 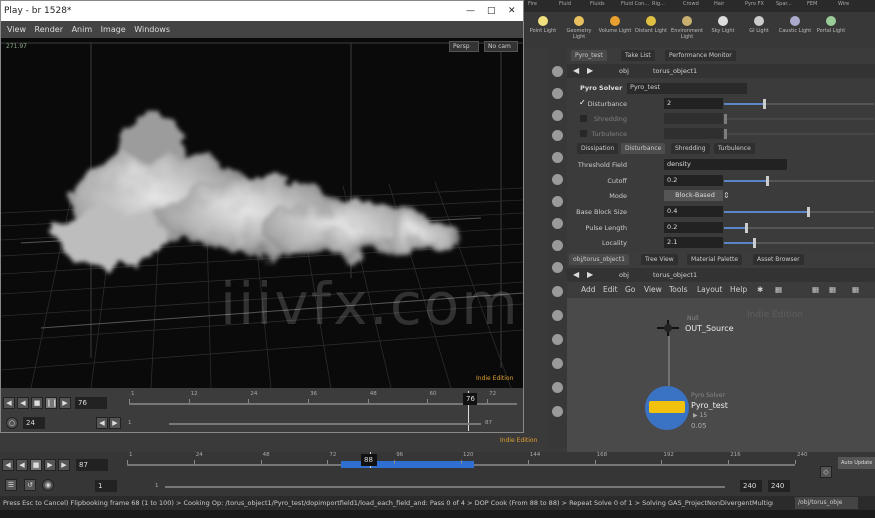 What do you see at coordinates (91, 403) in the screenshot?
I see `flip-frame-field: 76` at bounding box center [91, 403].